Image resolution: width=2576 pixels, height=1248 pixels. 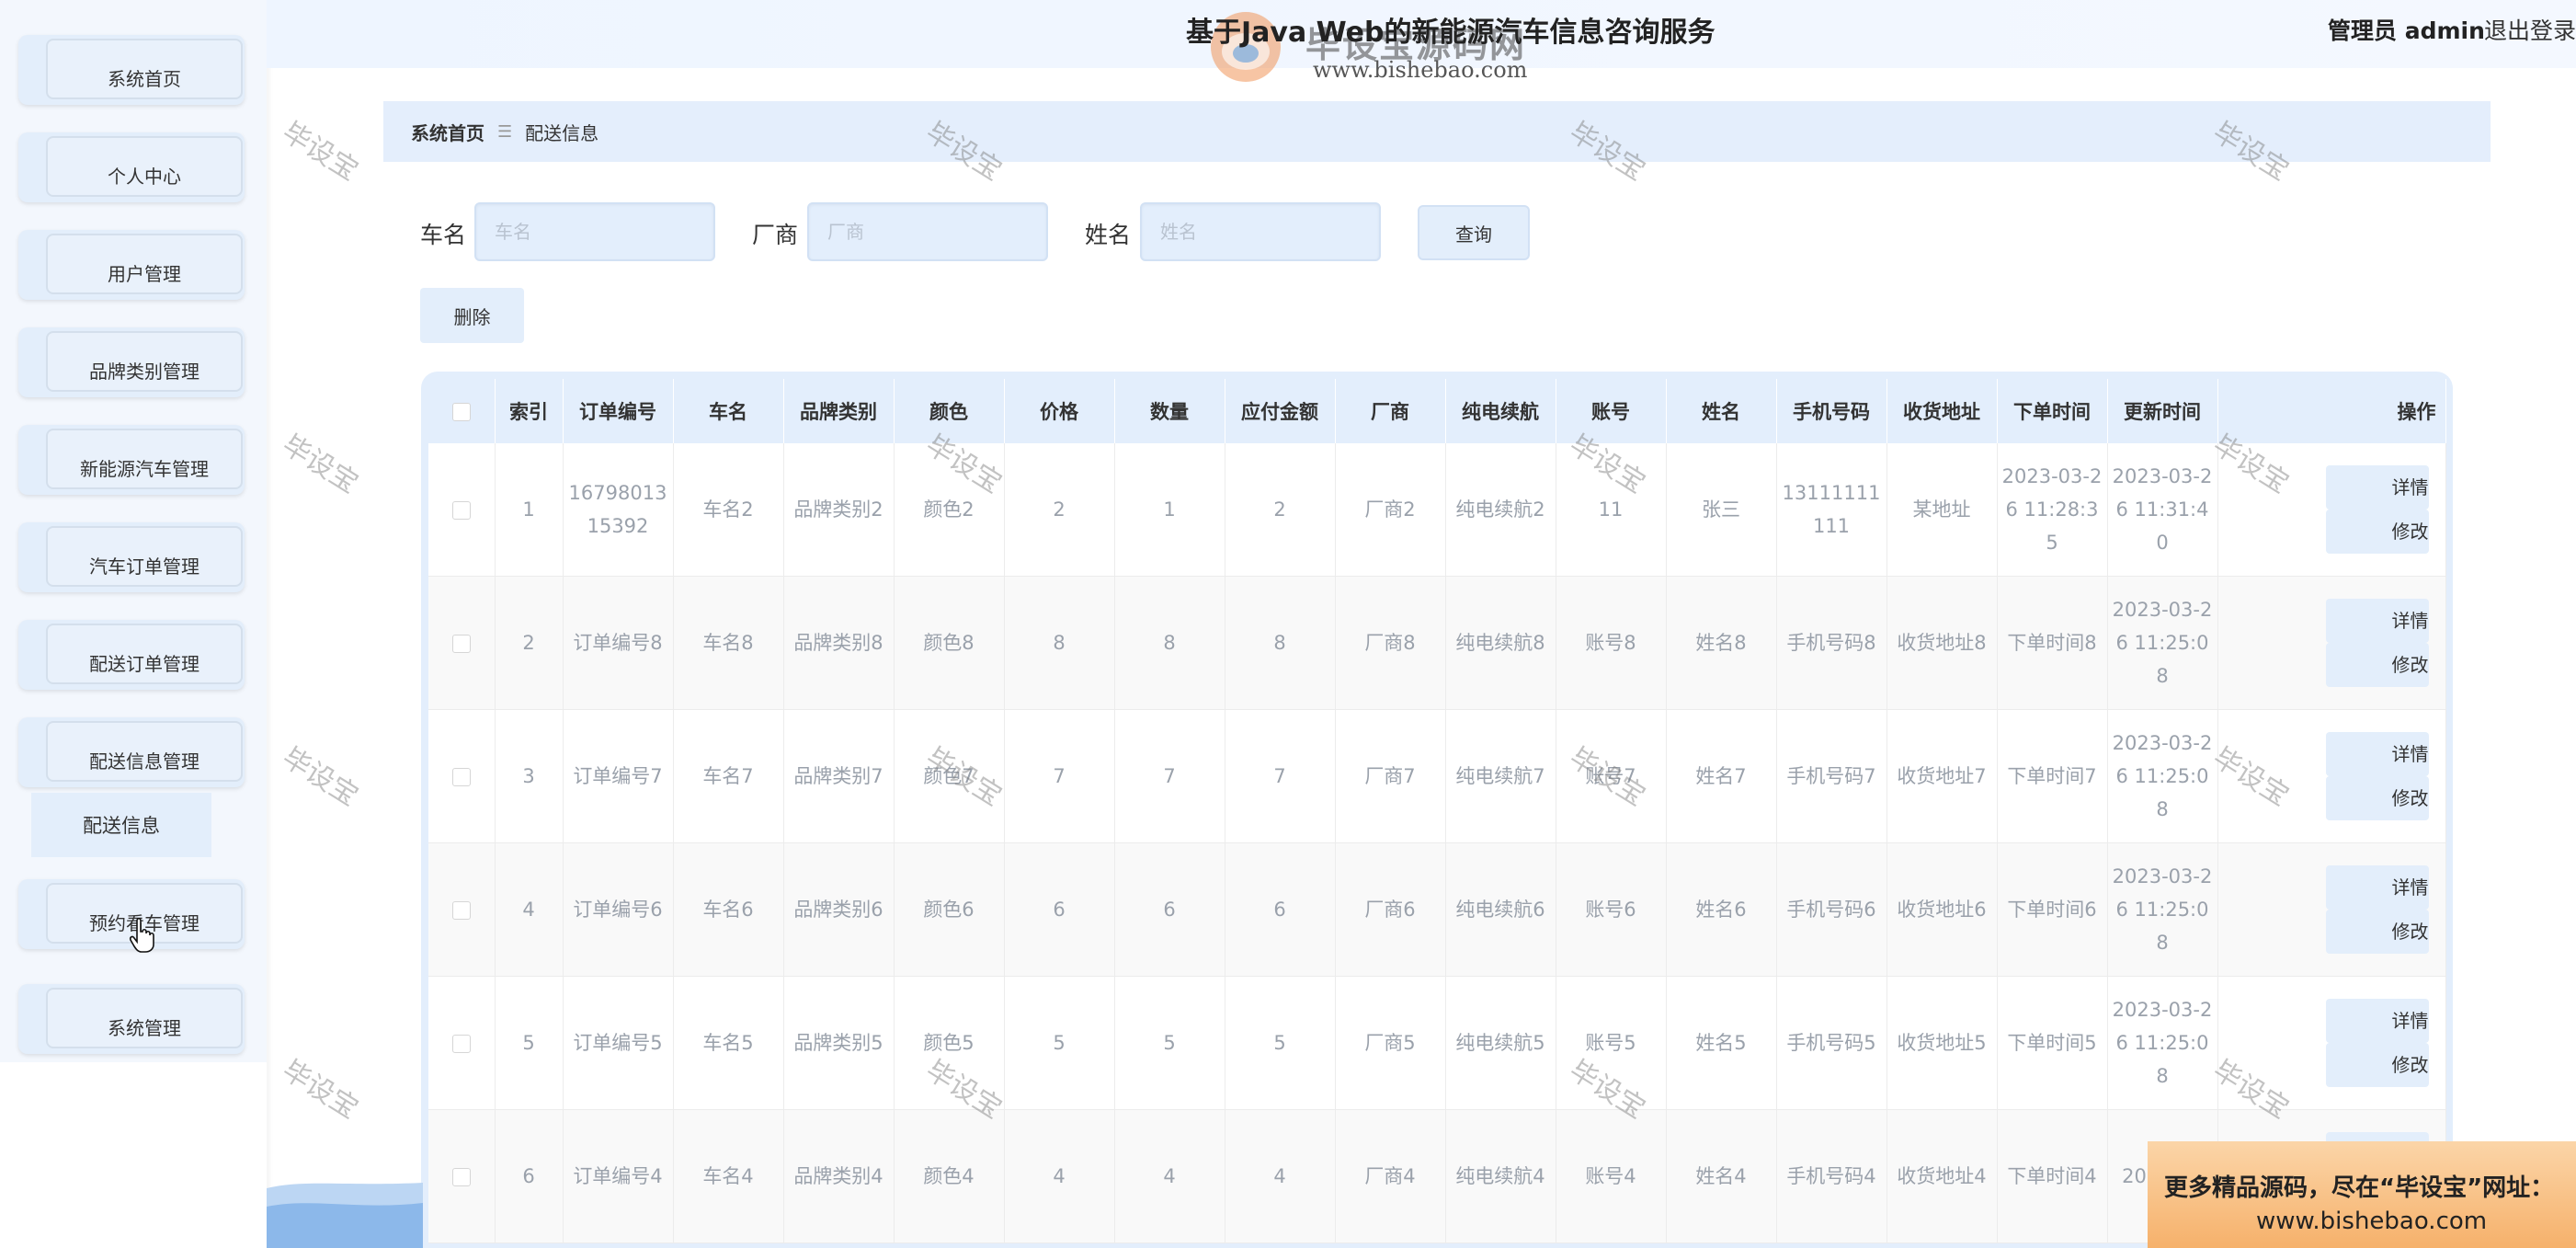 What do you see at coordinates (618, 909) in the screenshot?
I see `table-cell: 订单编号6` at bounding box center [618, 909].